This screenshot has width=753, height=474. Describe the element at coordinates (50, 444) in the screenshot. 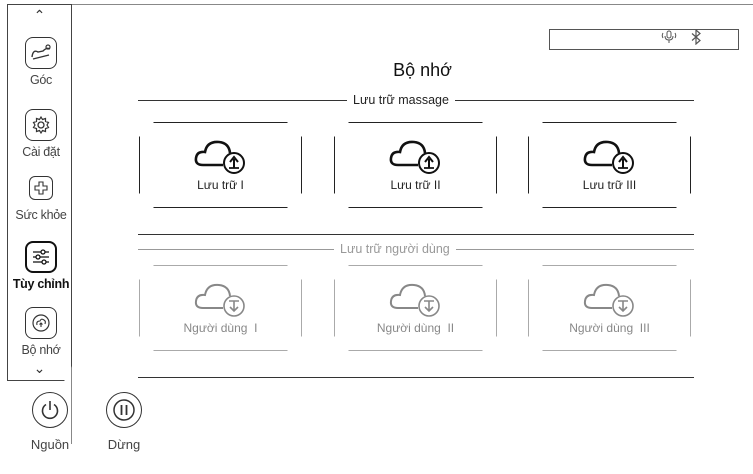

I see `power-label: Nguồn` at that location.